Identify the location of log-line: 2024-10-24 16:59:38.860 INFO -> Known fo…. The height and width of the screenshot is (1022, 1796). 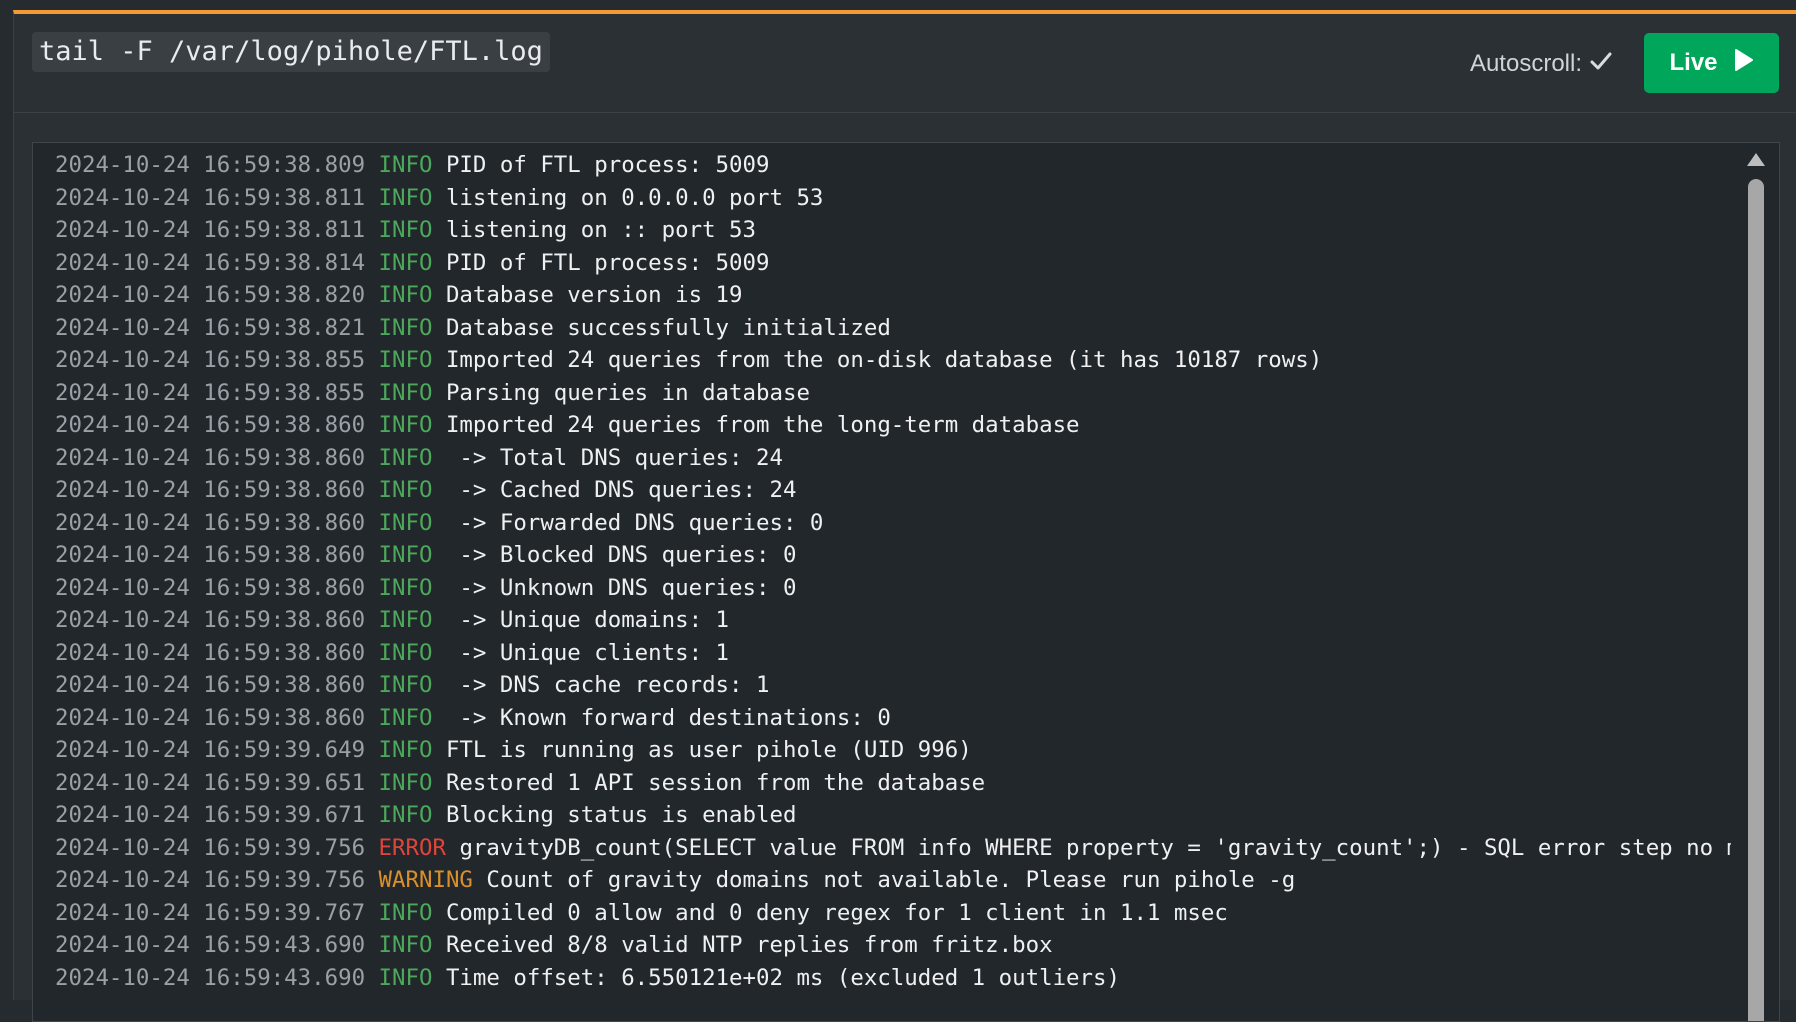
(893, 718).